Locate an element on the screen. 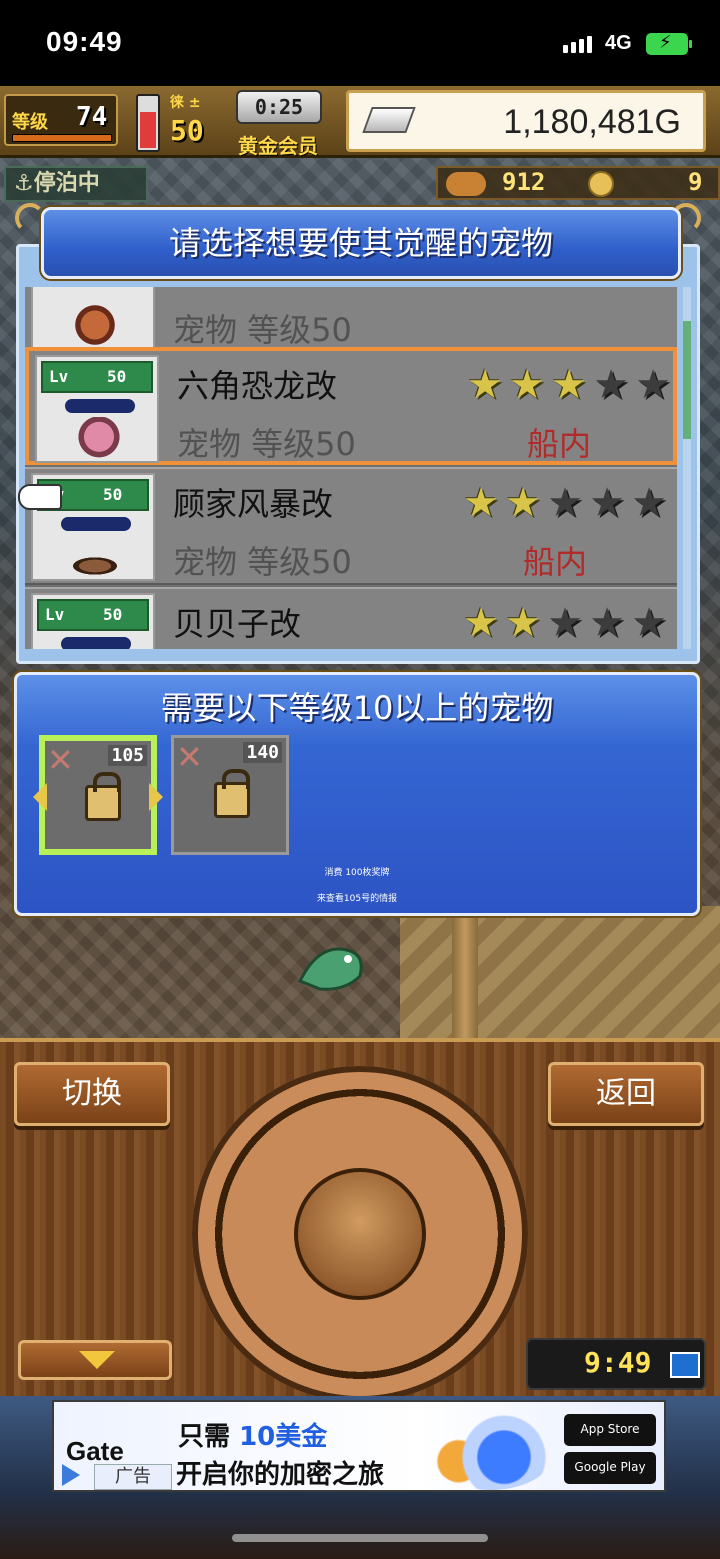 The width and height of the screenshot is (720, 1559). ad-tag: 广告 is located at coordinates (133, 1477).